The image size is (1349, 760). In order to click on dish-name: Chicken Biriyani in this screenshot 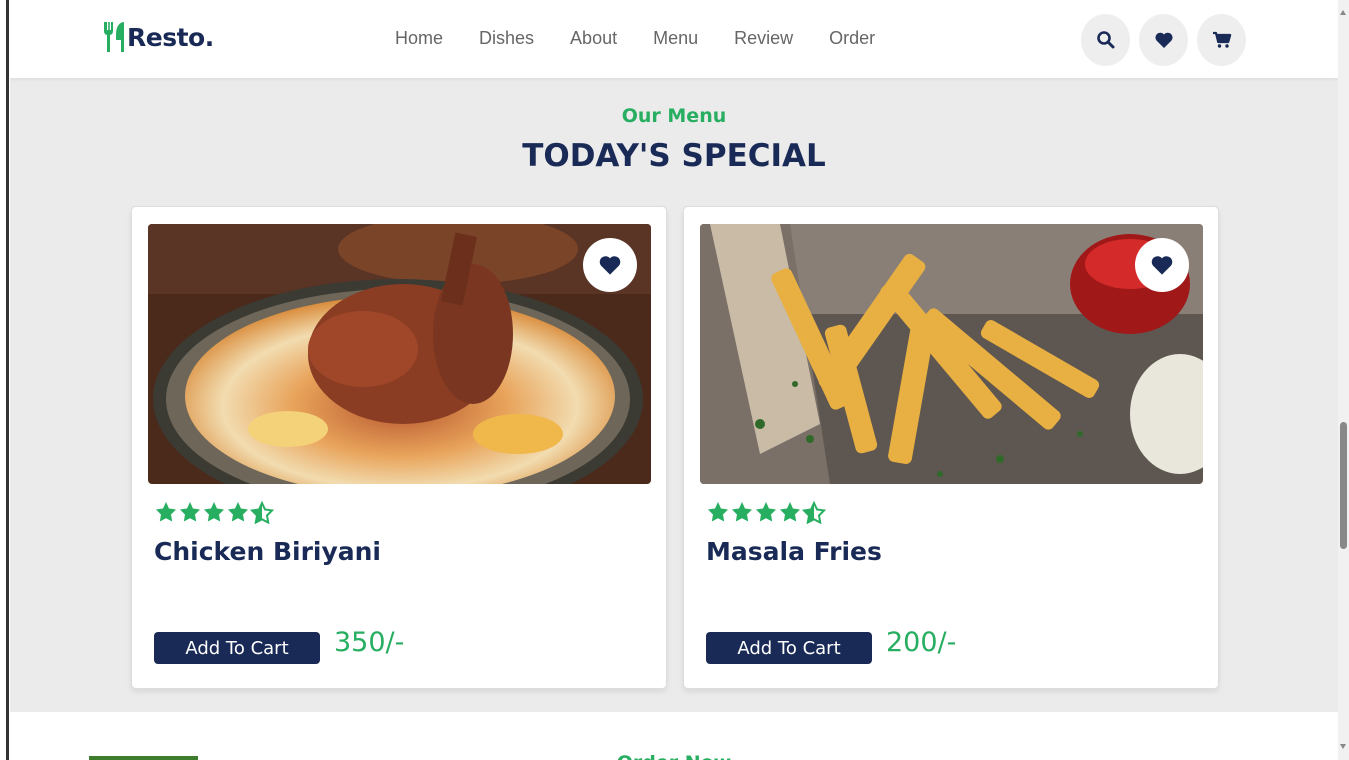, I will do `click(268, 551)`.